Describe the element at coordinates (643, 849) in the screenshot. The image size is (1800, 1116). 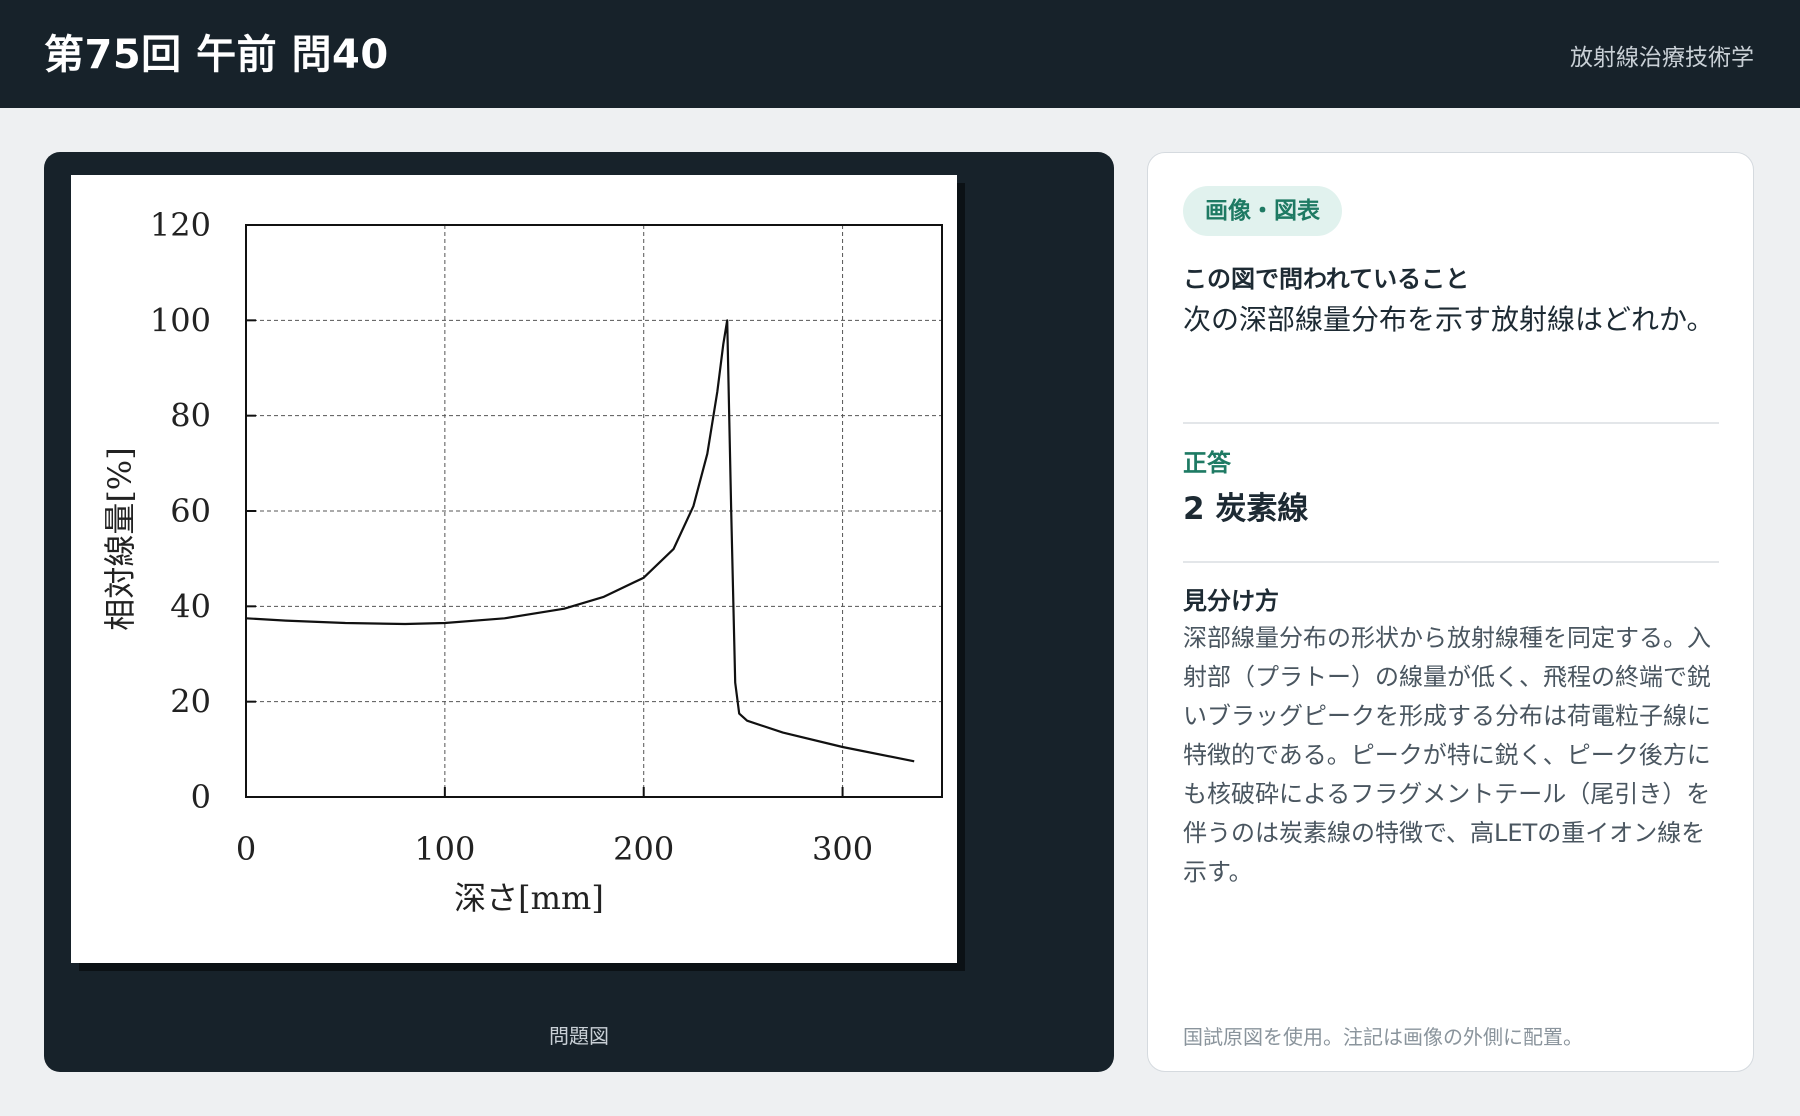
I see `x-tick-label: 200` at that location.